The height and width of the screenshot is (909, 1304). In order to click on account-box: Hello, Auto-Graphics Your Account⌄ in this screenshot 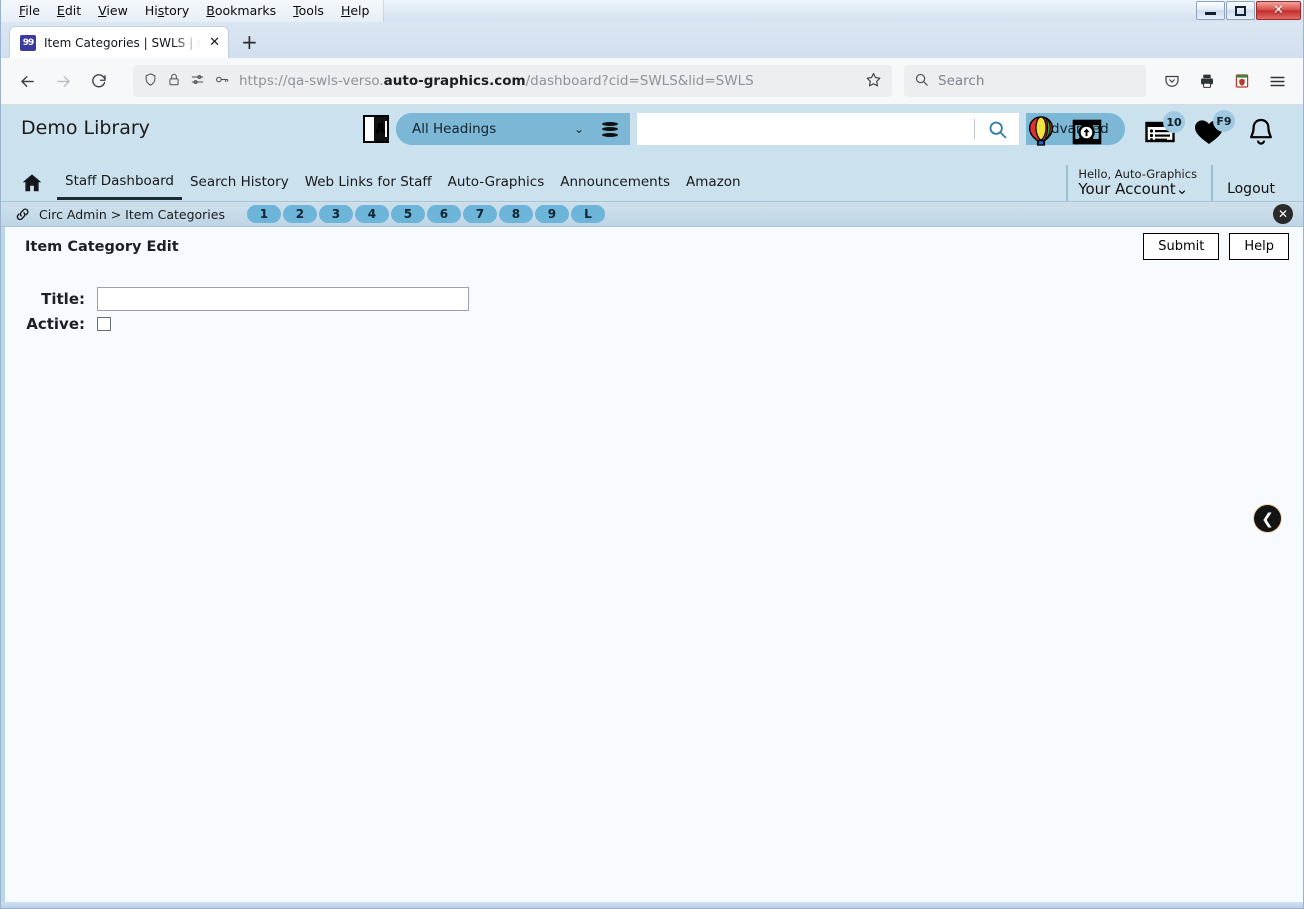, I will do `click(1131, 183)`.